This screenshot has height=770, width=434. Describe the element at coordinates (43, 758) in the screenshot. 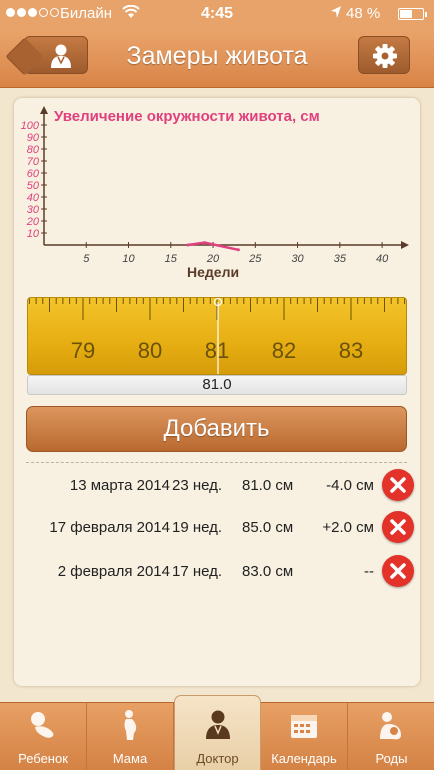

I see `tab-label: Ребенок` at that location.